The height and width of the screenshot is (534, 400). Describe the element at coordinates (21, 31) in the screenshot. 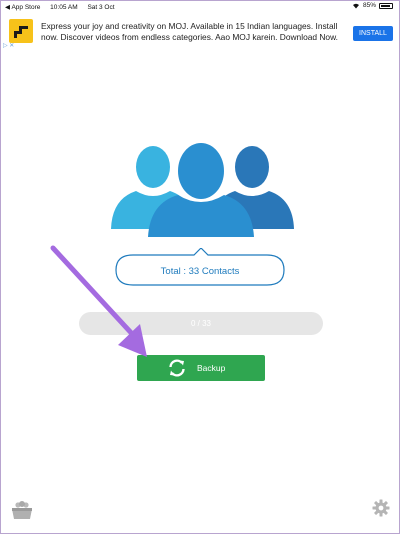

I see `moj-logo-icon` at that location.